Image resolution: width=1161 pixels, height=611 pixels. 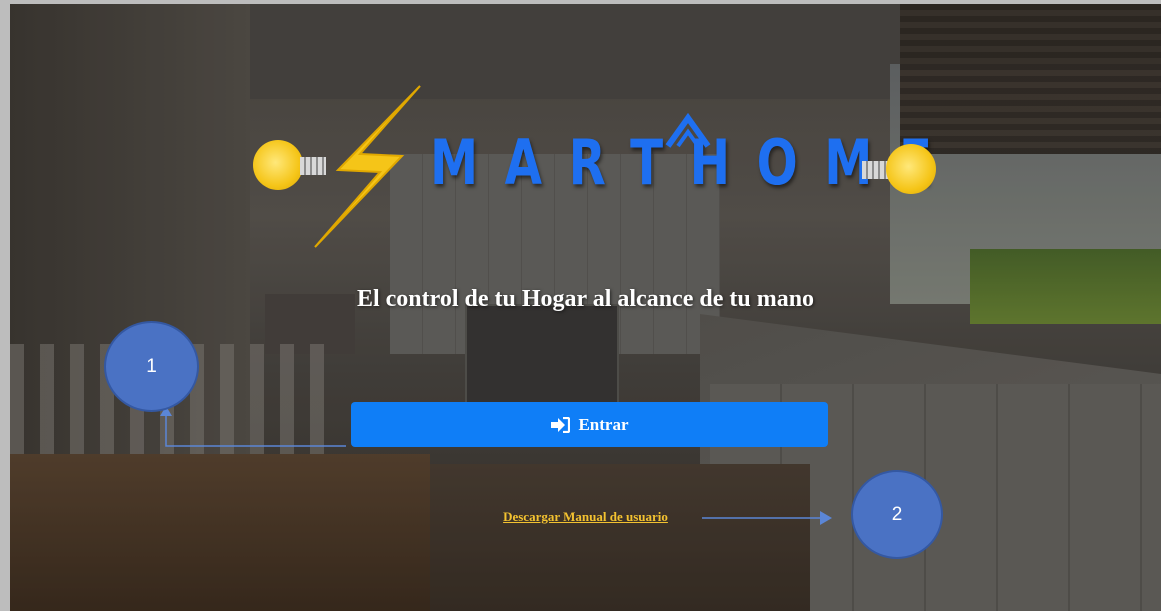 I want to click on annotation-marker-2: 2, so click(x=897, y=514).